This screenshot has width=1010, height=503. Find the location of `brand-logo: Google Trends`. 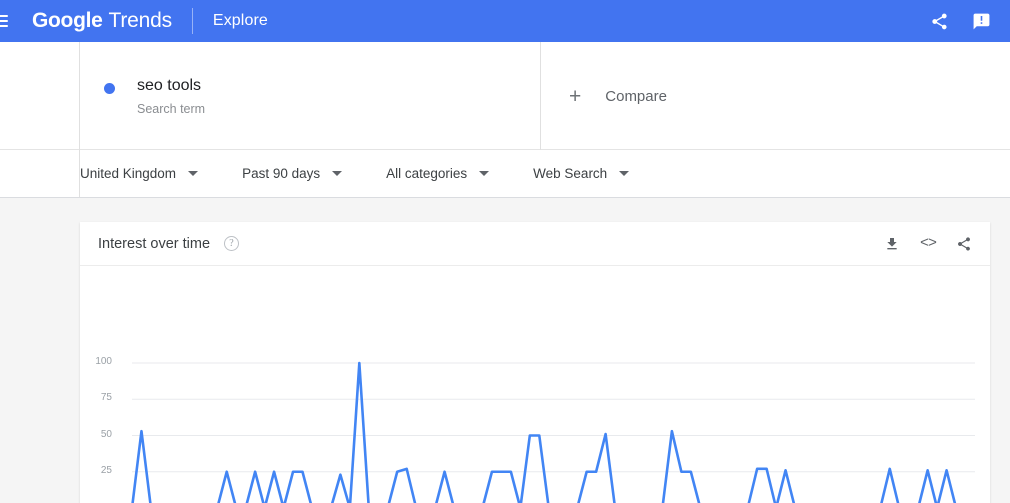

brand-logo: Google Trends is located at coordinates (102, 21).